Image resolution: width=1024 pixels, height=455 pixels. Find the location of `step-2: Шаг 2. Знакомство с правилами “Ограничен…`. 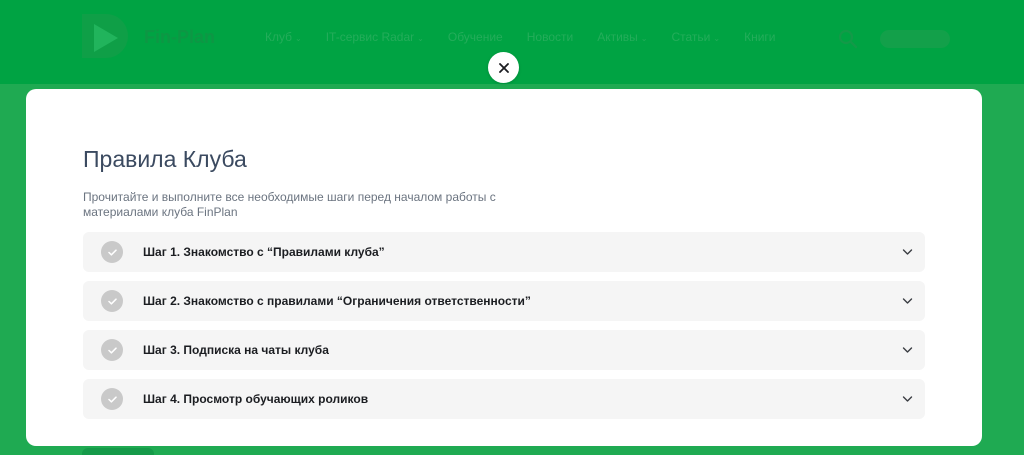

step-2: Шаг 2. Знакомство с правилами “Ограничен… is located at coordinates (504, 301).